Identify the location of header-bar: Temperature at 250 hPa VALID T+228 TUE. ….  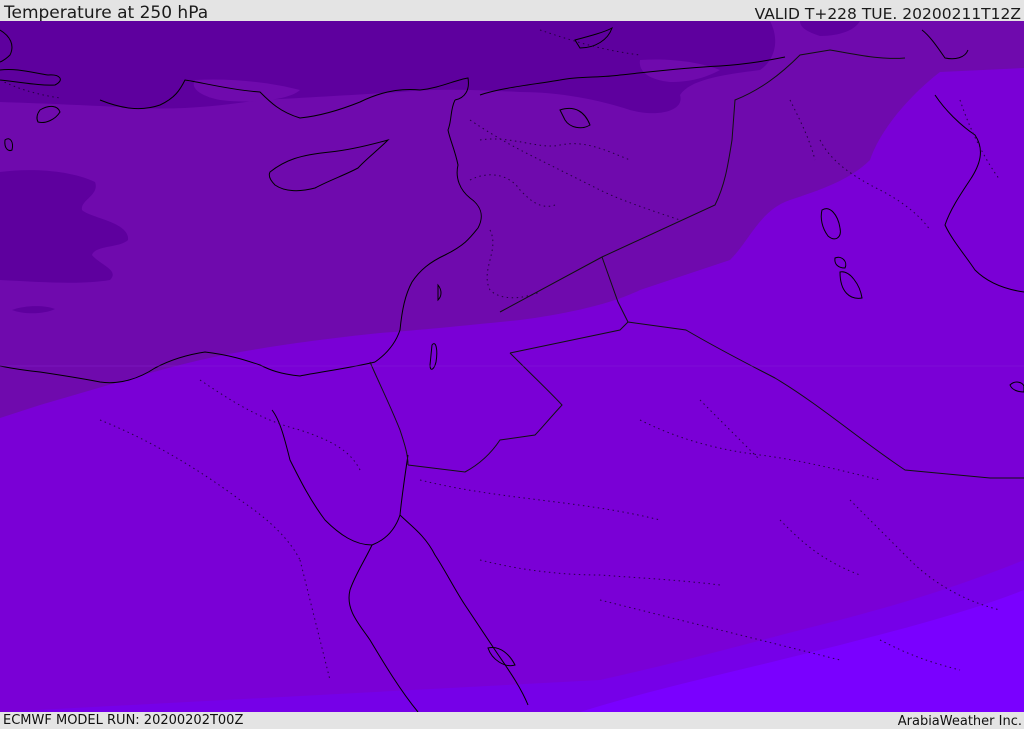
(512, 11).